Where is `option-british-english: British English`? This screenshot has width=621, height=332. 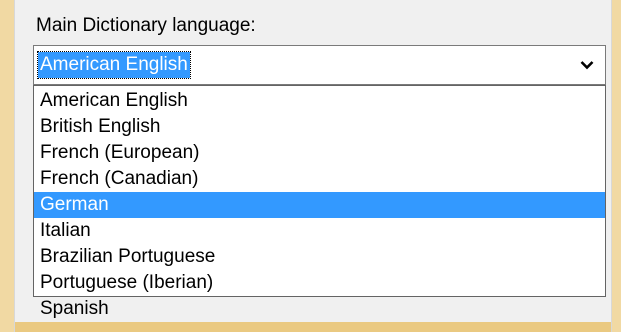 option-british-english: British English is located at coordinates (319, 127).